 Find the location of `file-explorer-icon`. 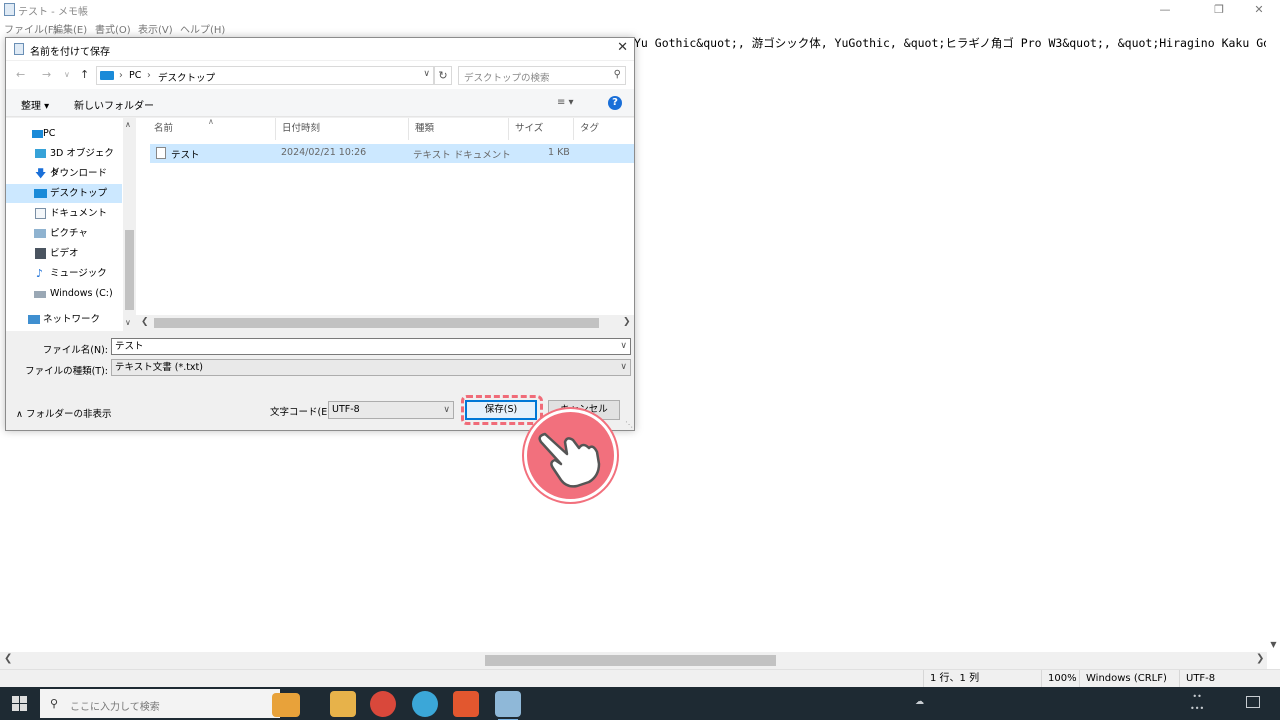

file-explorer-icon is located at coordinates (343, 704).